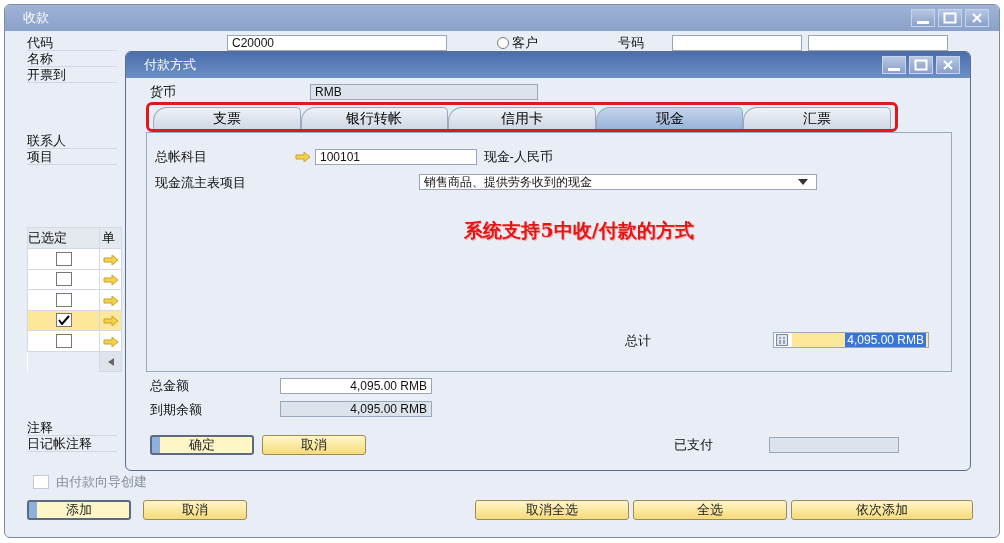 The height and width of the screenshot is (543, 1004). Describe the element at coordinates (525, 43) in the screenshot. I see `radio-label: 客户` at that location.